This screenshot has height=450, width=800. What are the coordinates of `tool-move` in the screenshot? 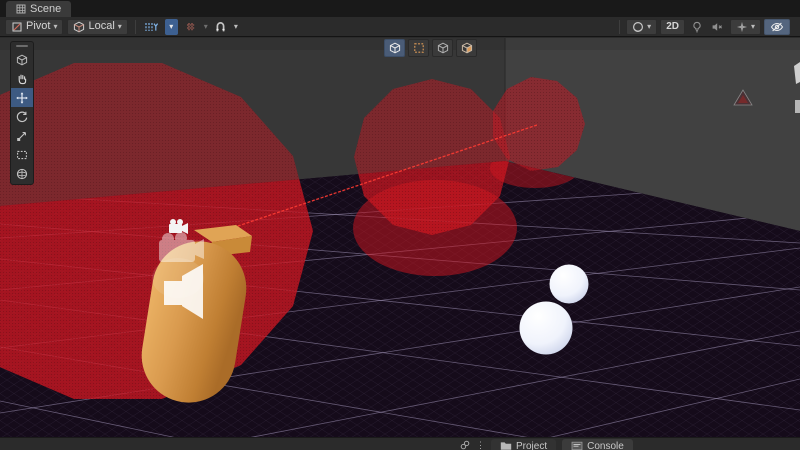 It's located at (22, 97).